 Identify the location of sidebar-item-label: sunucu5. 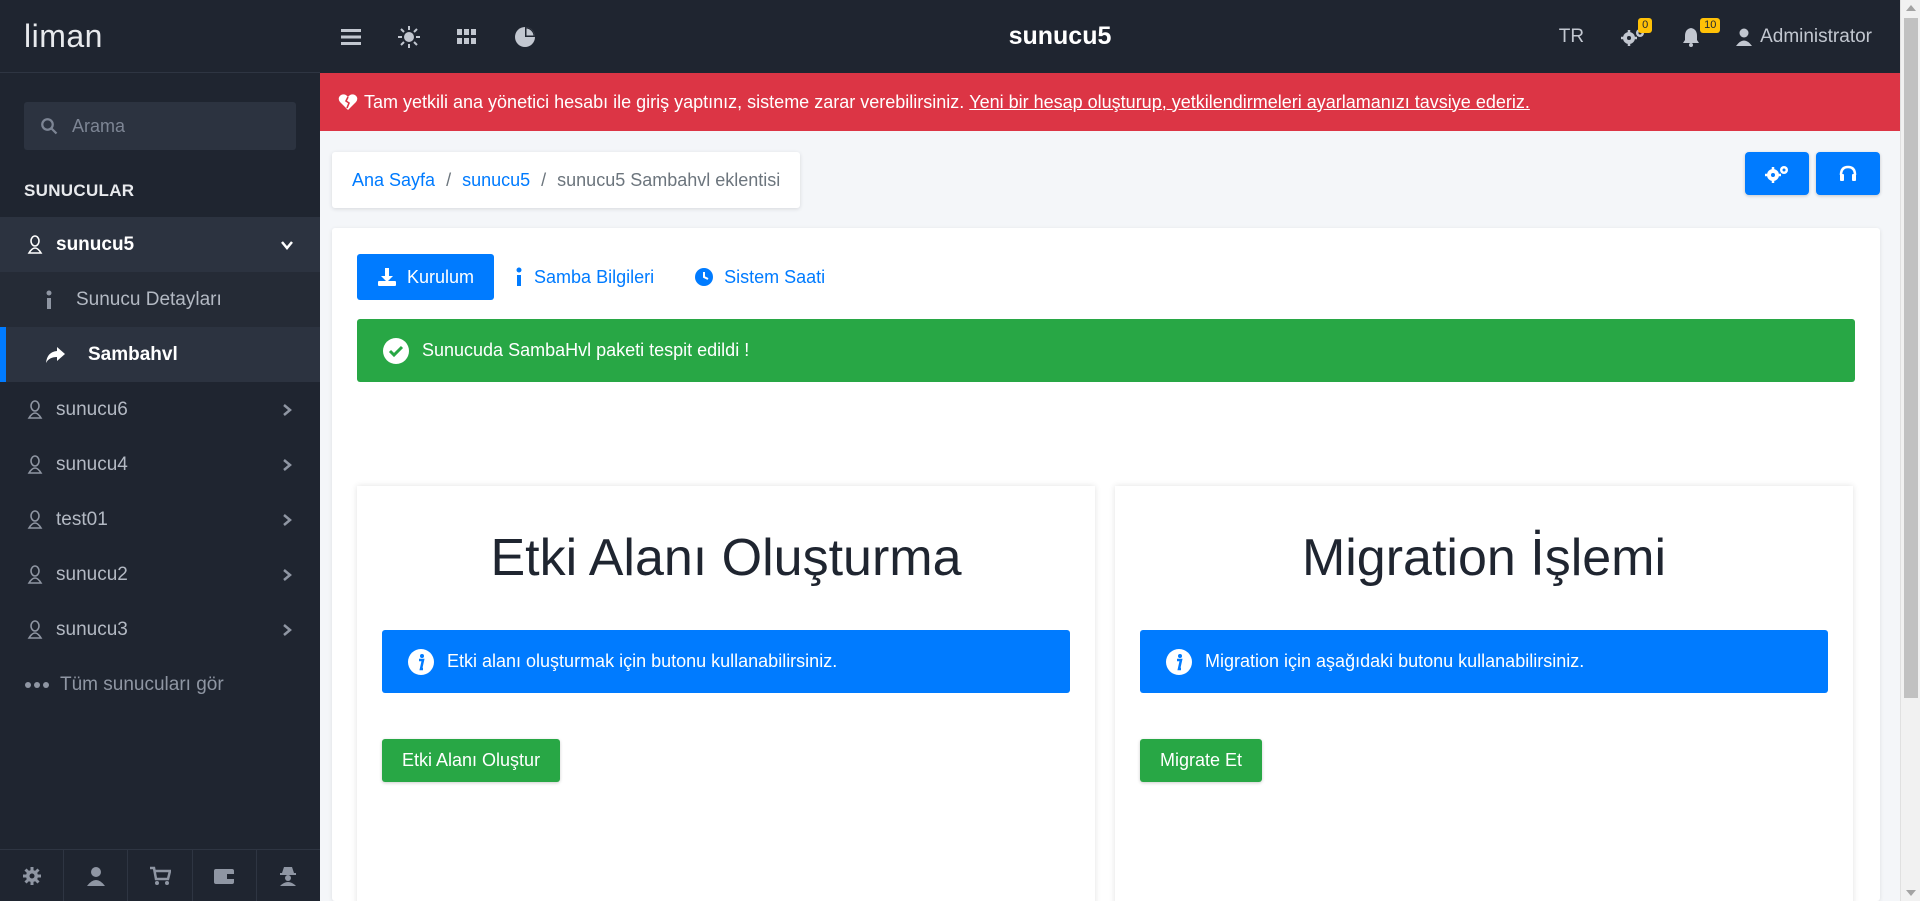
(95, 244).